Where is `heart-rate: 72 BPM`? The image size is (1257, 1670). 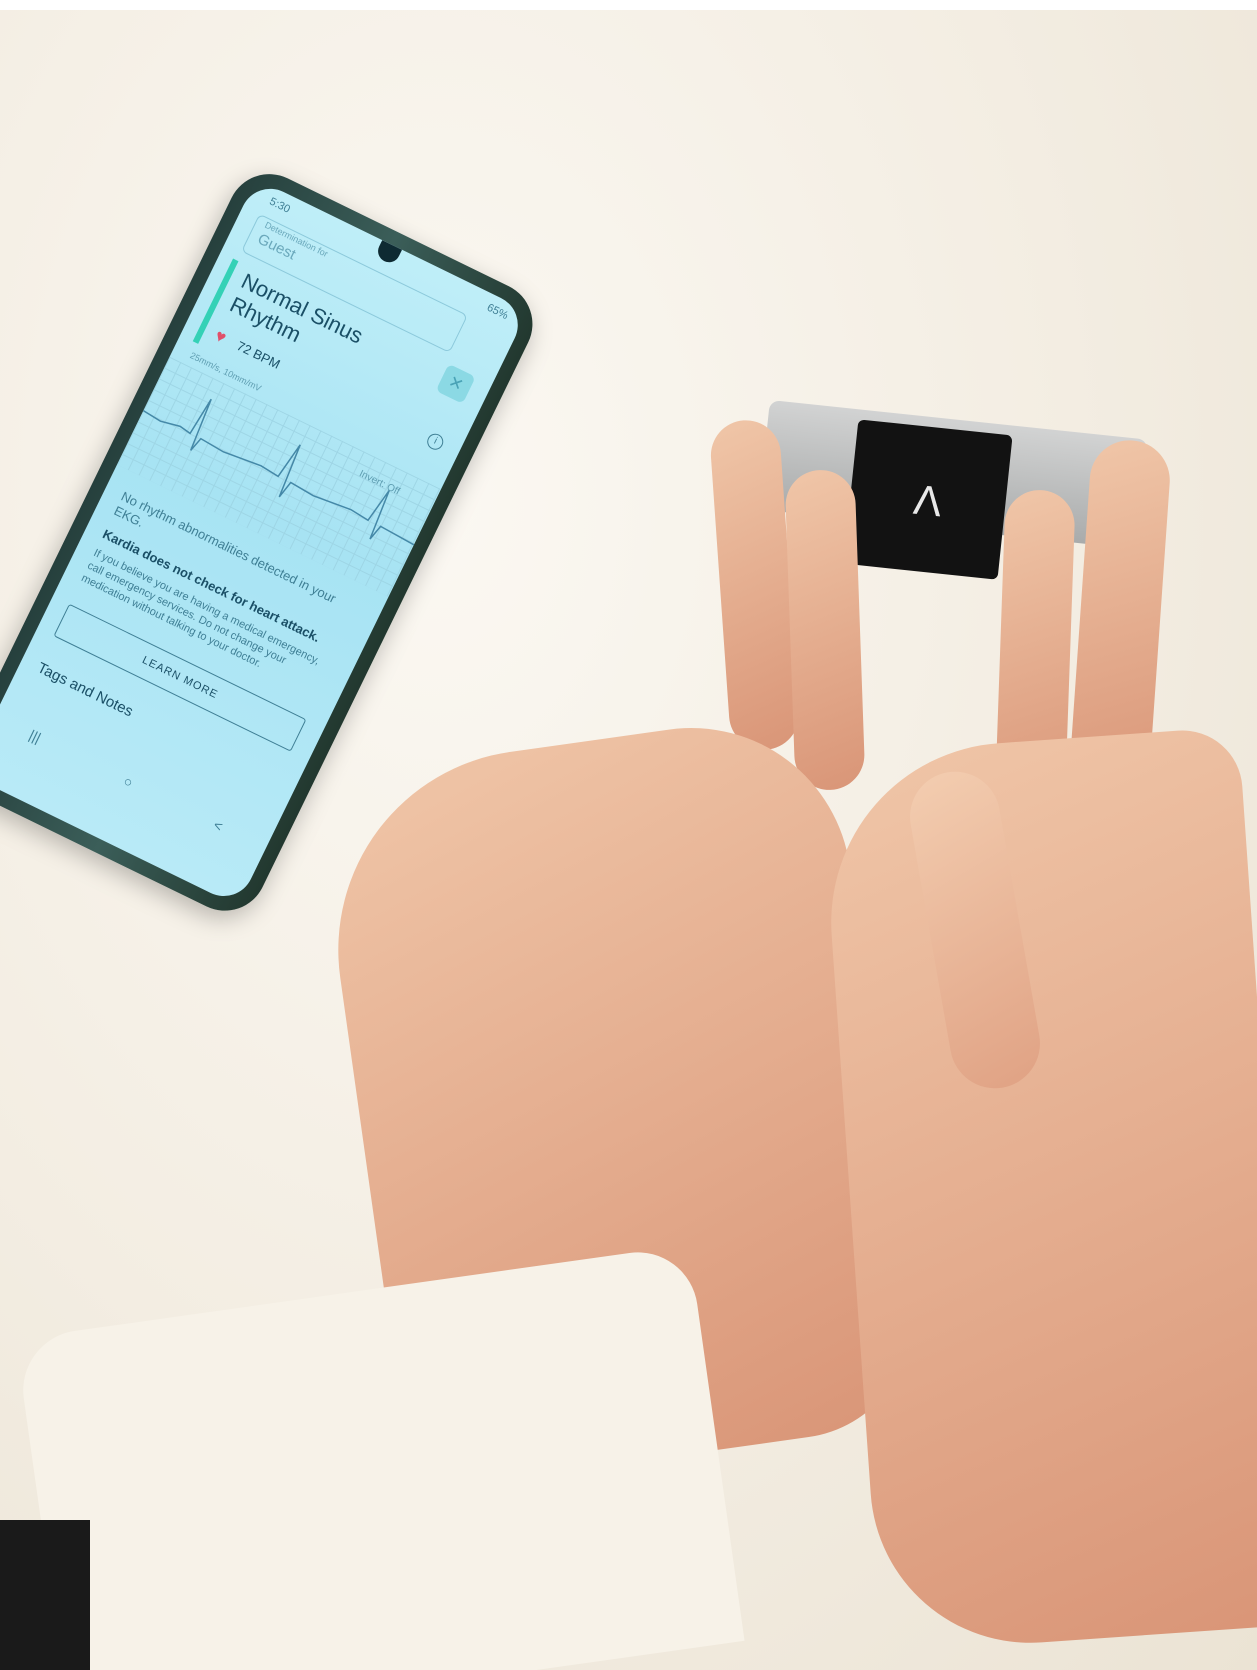 heart-rate: 72 BPM is located at coordinates (258, 355).